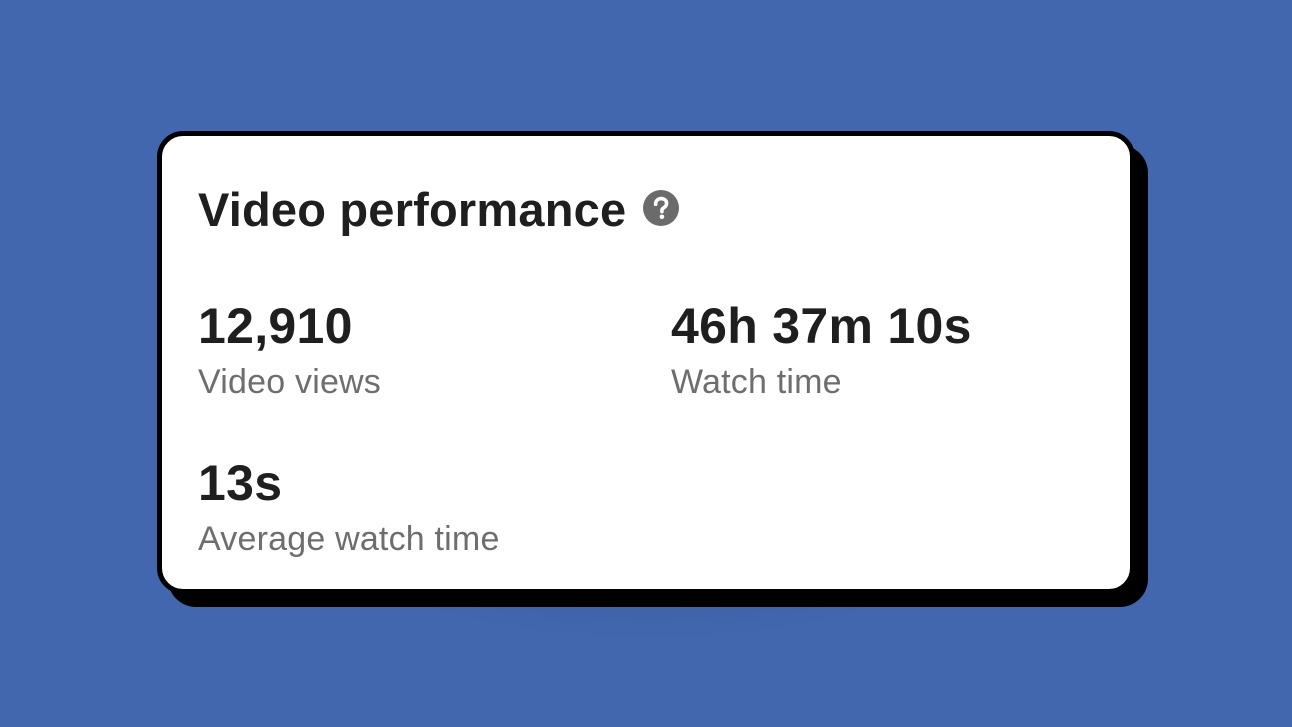 The width and height of the screenshot is (1292, 727). I want to click on card-title: Video performance, so click(412, 209).